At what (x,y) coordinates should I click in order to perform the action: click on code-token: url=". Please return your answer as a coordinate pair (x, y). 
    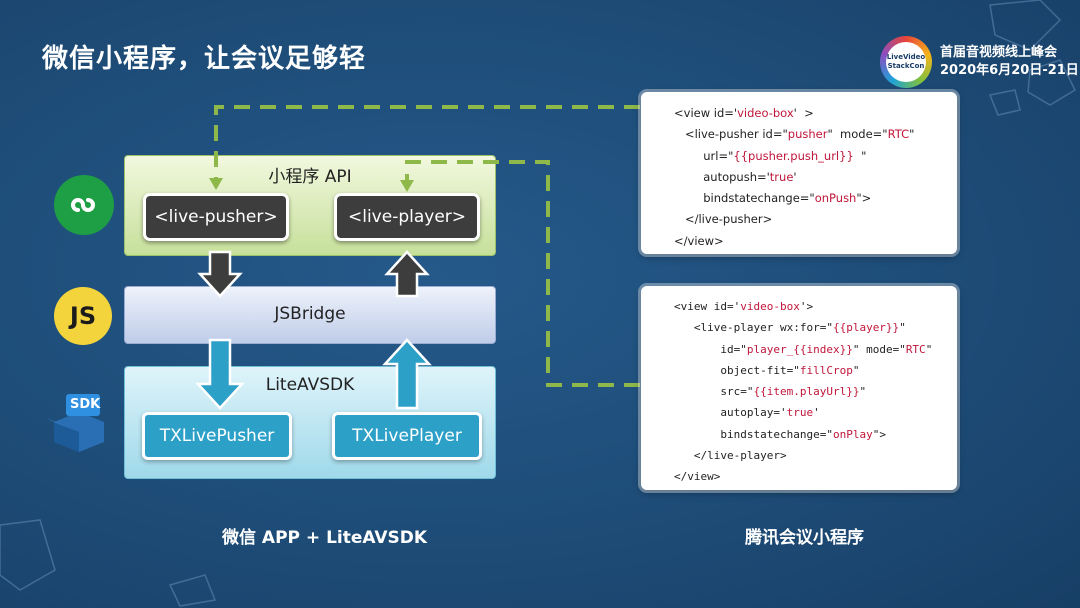
    Looking at the image, I should click on (704, 155).